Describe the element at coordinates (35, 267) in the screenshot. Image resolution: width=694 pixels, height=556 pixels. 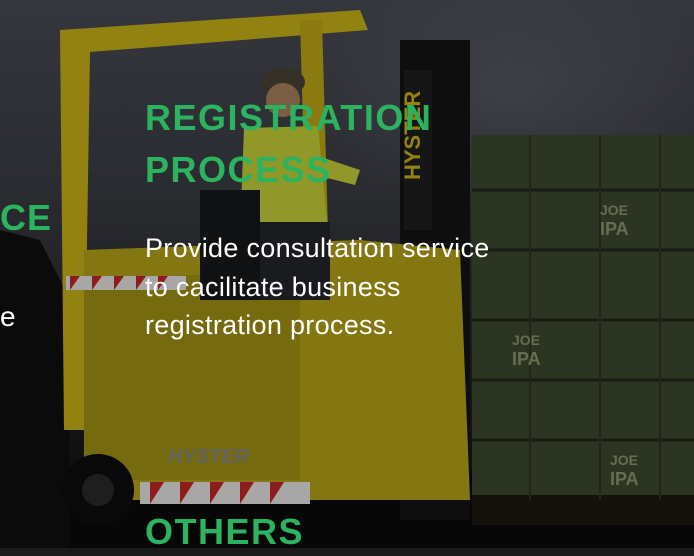
I see `previous-service-column: CE e` at that location.